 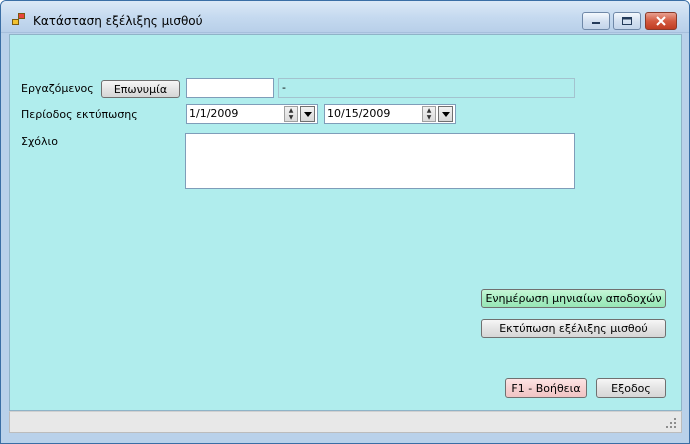 I want to click on date-to-spinner: ▲ ▼, so click(x=429, y=114).